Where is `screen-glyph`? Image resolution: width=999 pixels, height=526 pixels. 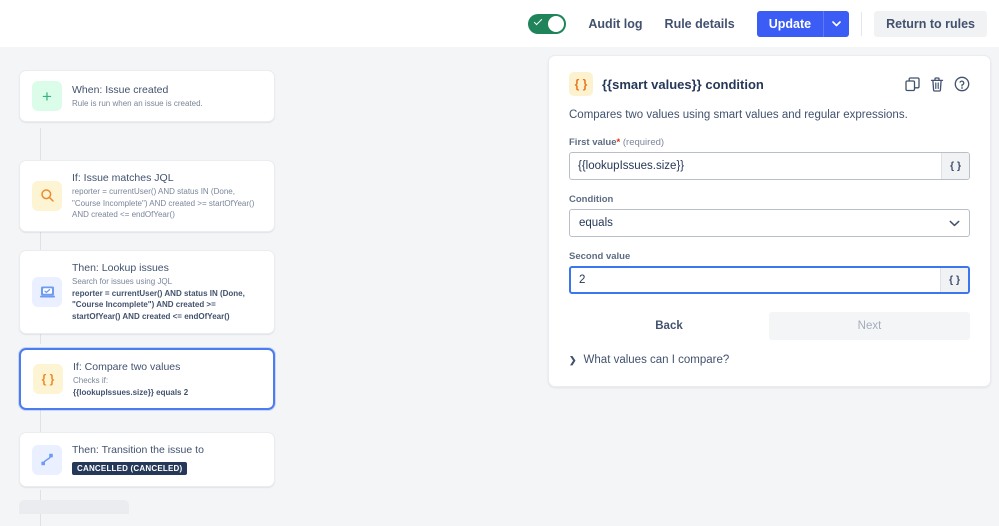
screen-glyph is located at coordinates (47, 292).